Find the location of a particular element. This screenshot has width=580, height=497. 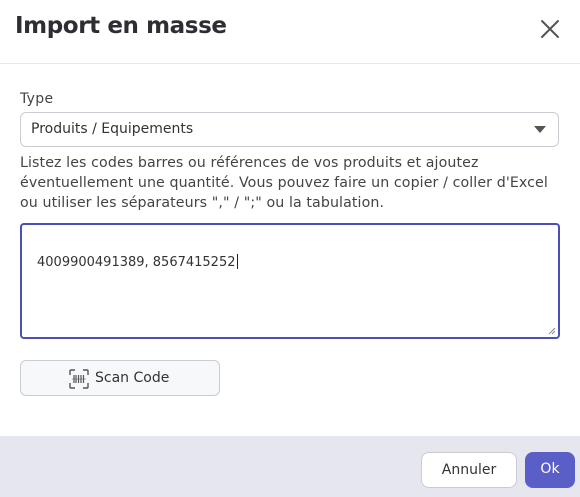

cancel-button: Annuler is located at coordinates (469, 470).